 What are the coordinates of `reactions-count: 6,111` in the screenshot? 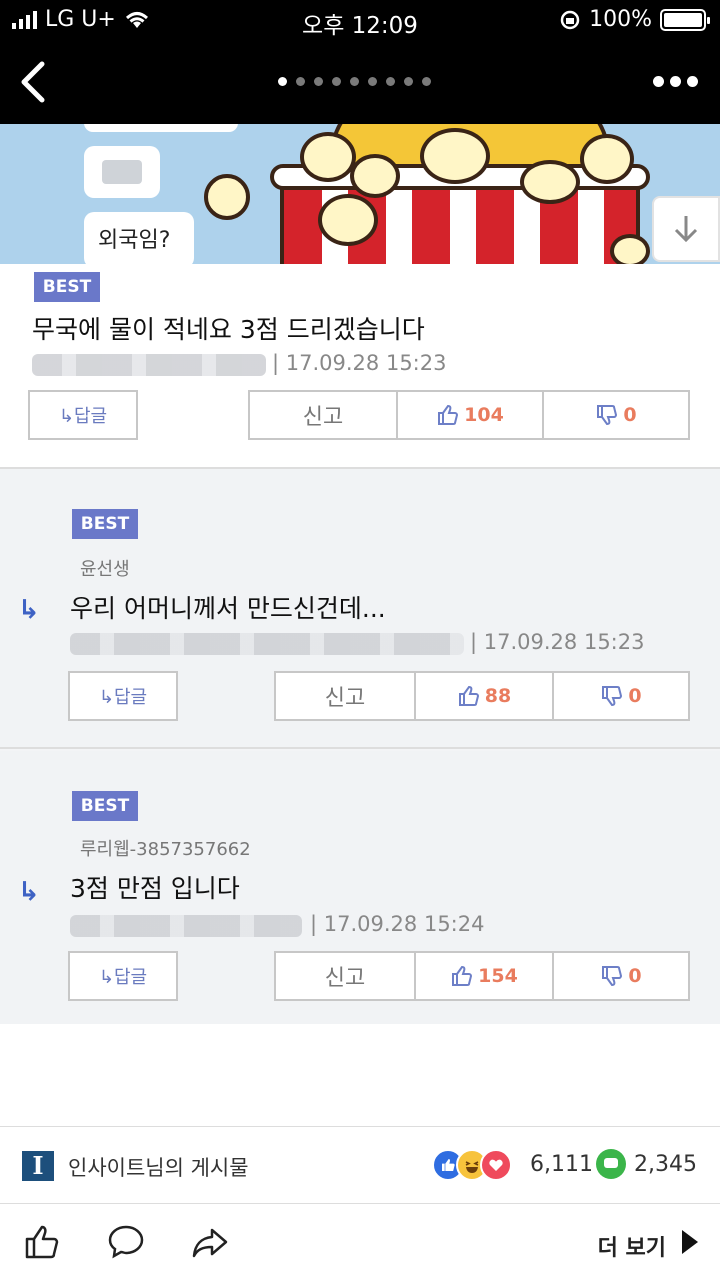 It's located at (561, 1164).